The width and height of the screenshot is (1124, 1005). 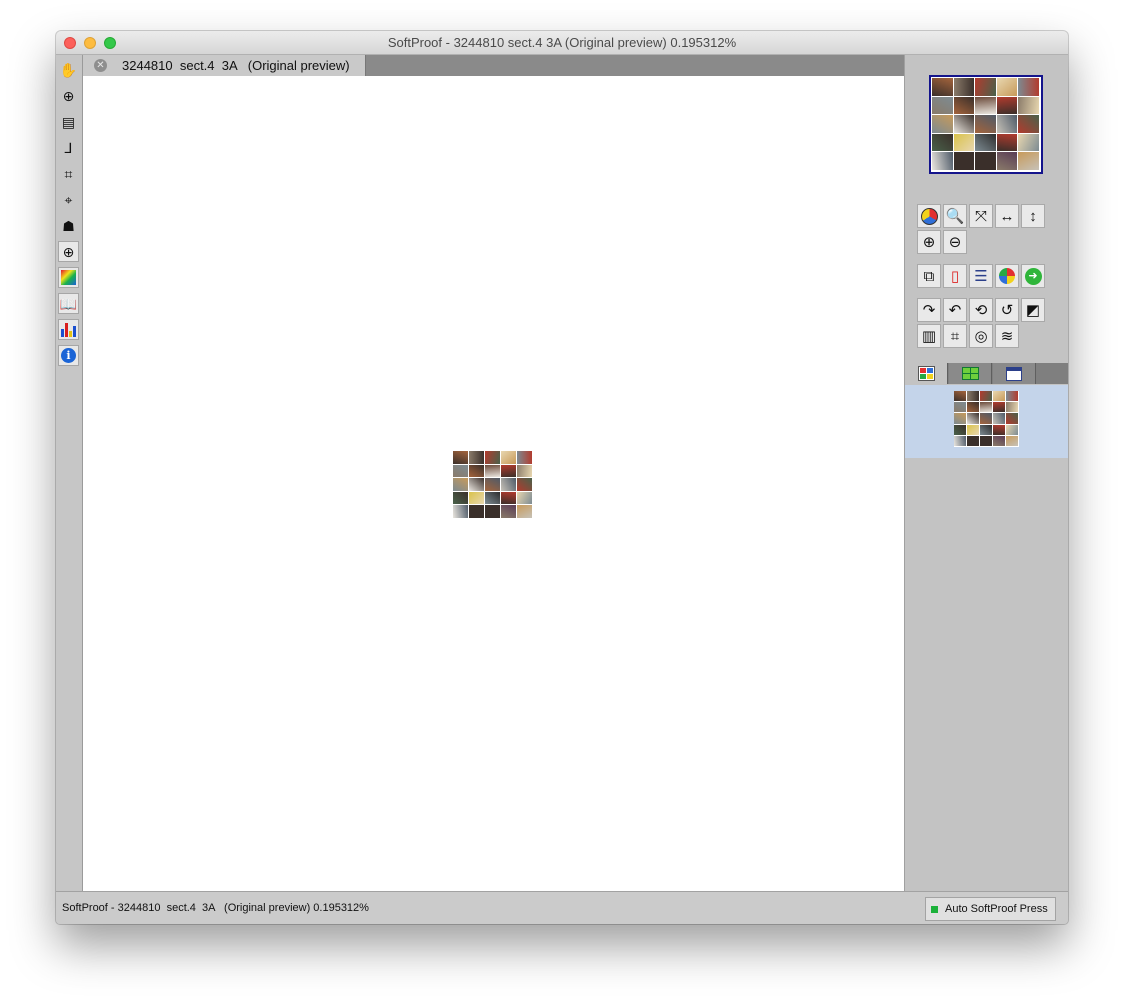 I want to click on press-button-label: Auto SoftProof Press, so click(x=996, y=909).